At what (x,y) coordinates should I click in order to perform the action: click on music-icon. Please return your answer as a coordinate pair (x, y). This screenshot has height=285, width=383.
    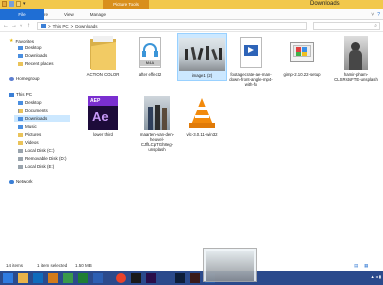
    Looking at the image, I should click on (20, 126).